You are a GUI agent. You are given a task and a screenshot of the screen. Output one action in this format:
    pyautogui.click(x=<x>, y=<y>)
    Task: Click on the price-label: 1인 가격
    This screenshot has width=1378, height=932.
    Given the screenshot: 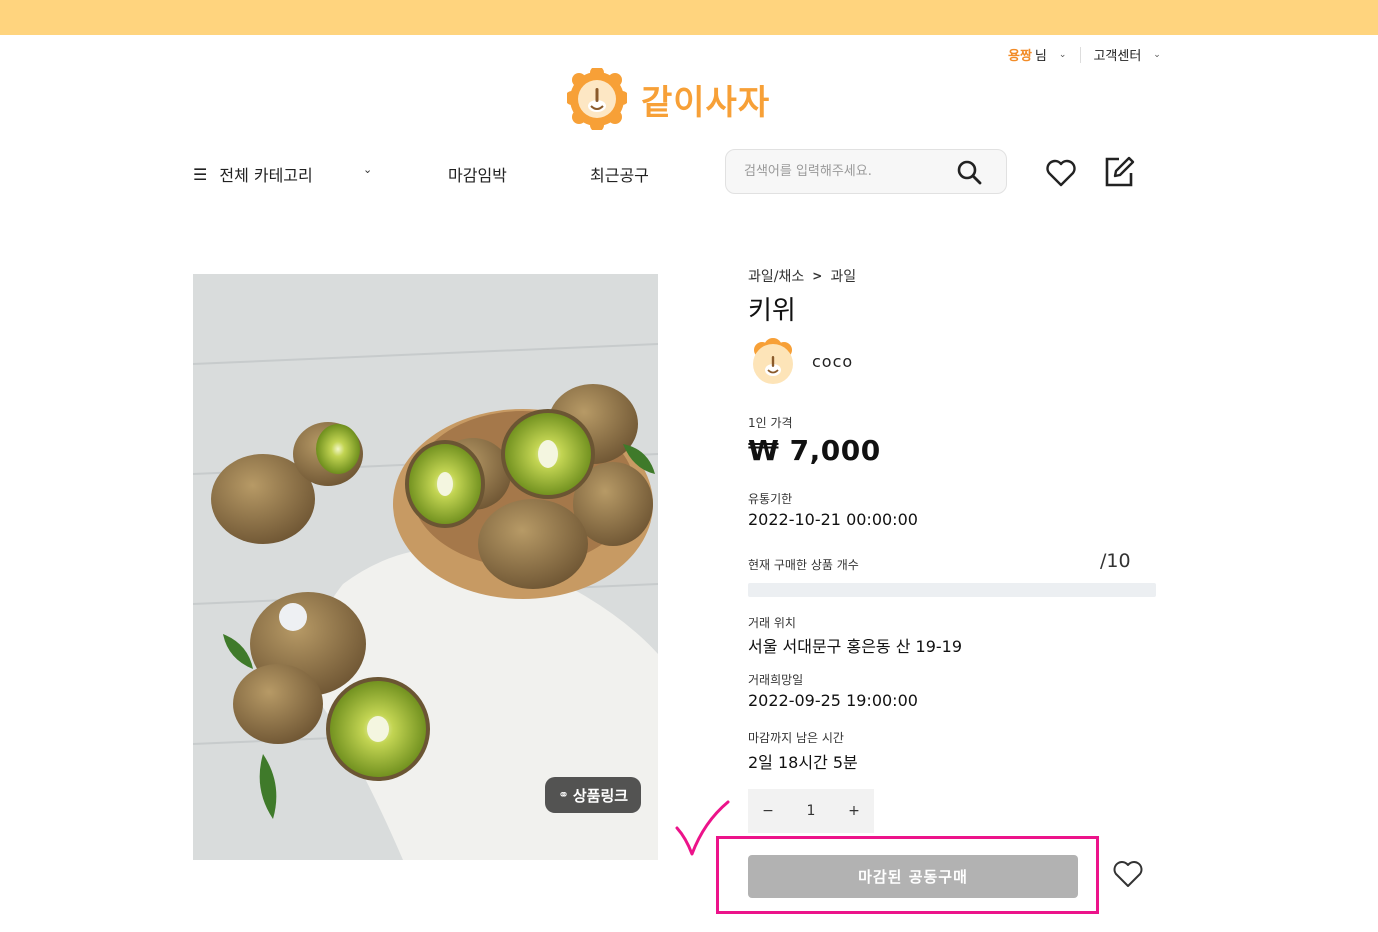 What is the action you would take?
    pyautogui.click(x=770, y=423)
    